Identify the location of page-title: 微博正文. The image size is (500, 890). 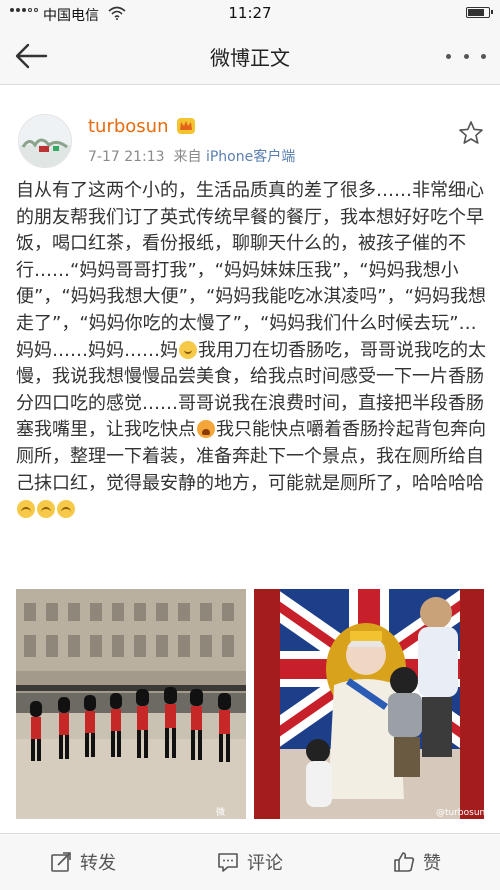
(250, 58).